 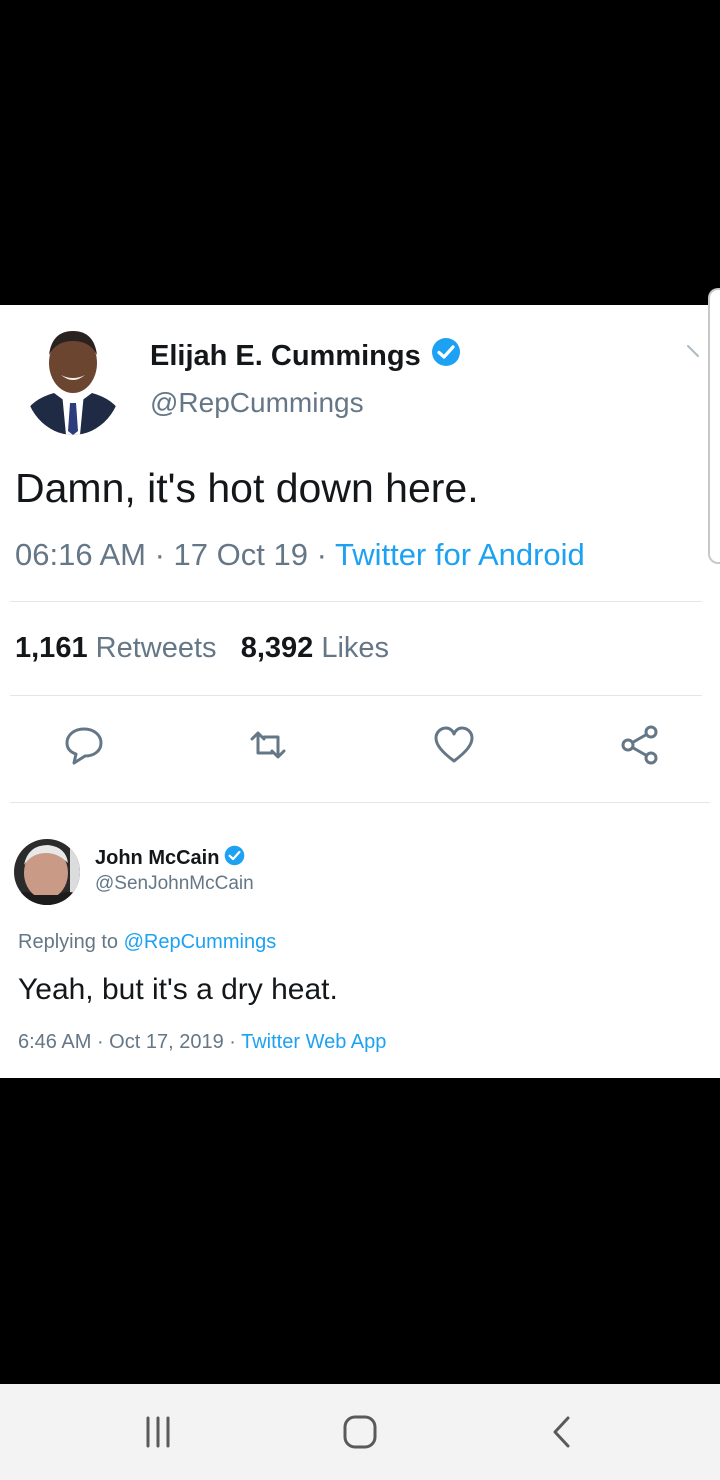 What do you see at coordinates (51, 648) in the screenshot?
I see `retweets-count: 1,161` at bounding box center [51, 648].